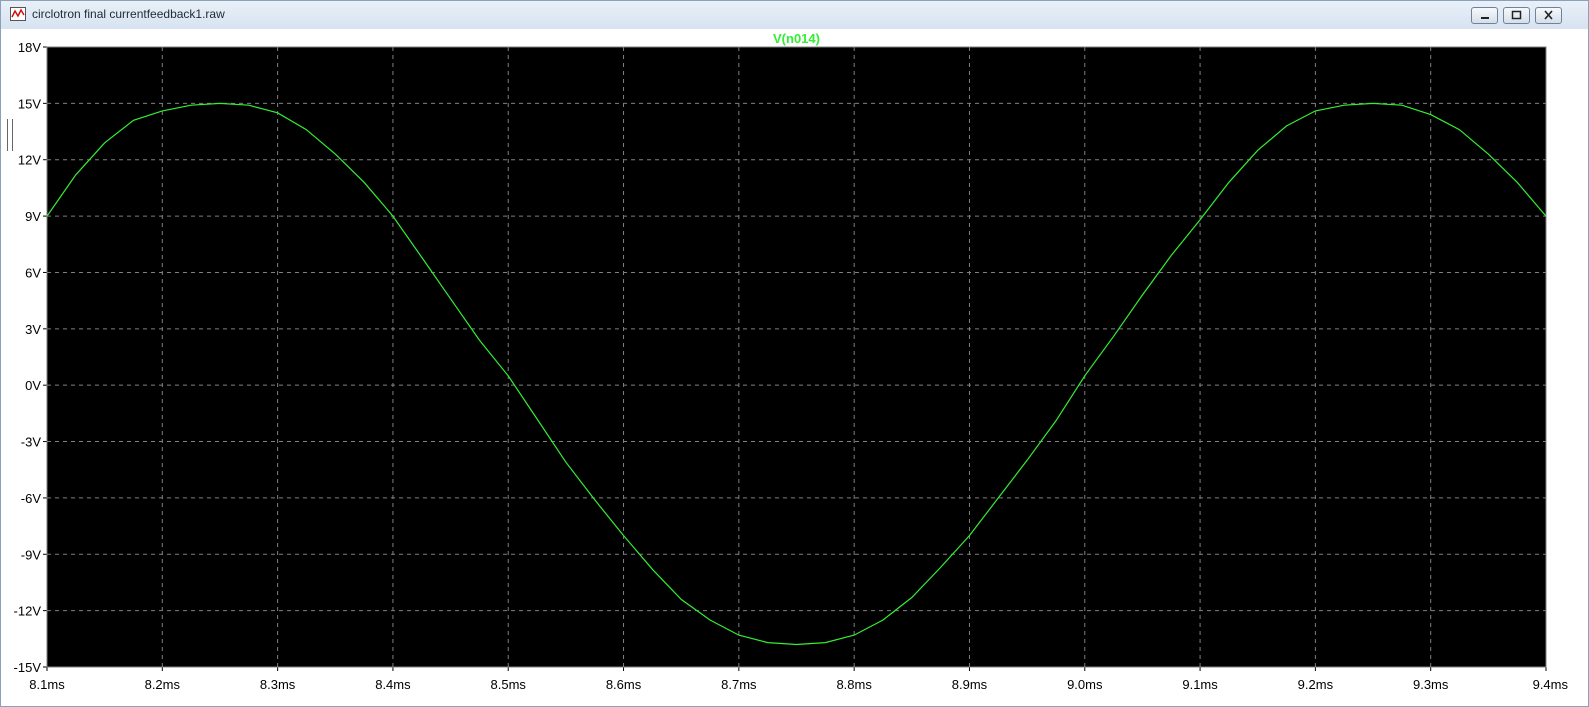 This screenshot has width=1589, height=707. I want to click on minimize-icon, so click(1485, 18).